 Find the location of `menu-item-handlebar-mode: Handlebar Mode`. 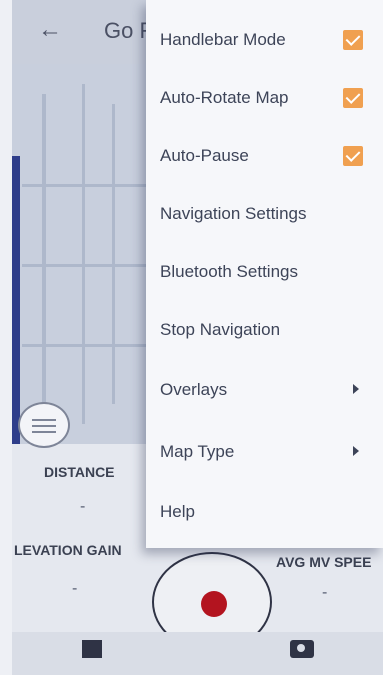

menu-item-handlebar-mode: Handlebar Mode is located at coordinates (264, 40).